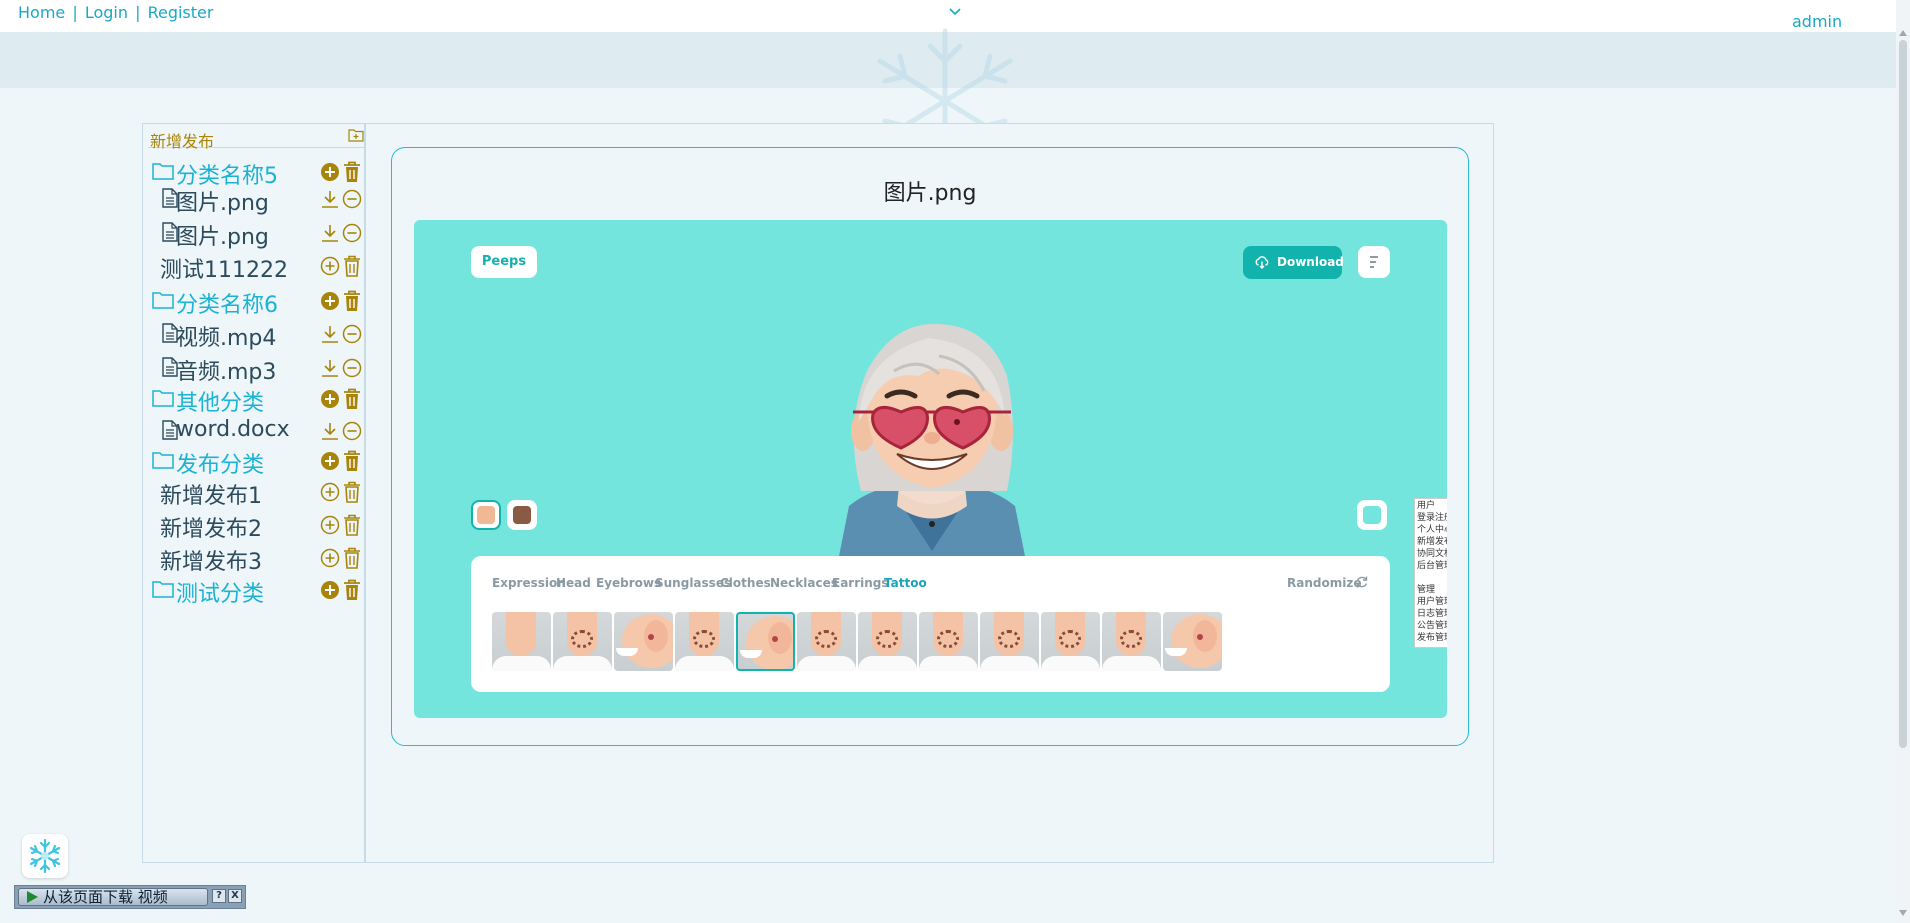 The image size is (1910, 923). Describe the element at coordinates (1903, 913) in the screenshot. I see `scroll-down-arrow-icon` at that location.